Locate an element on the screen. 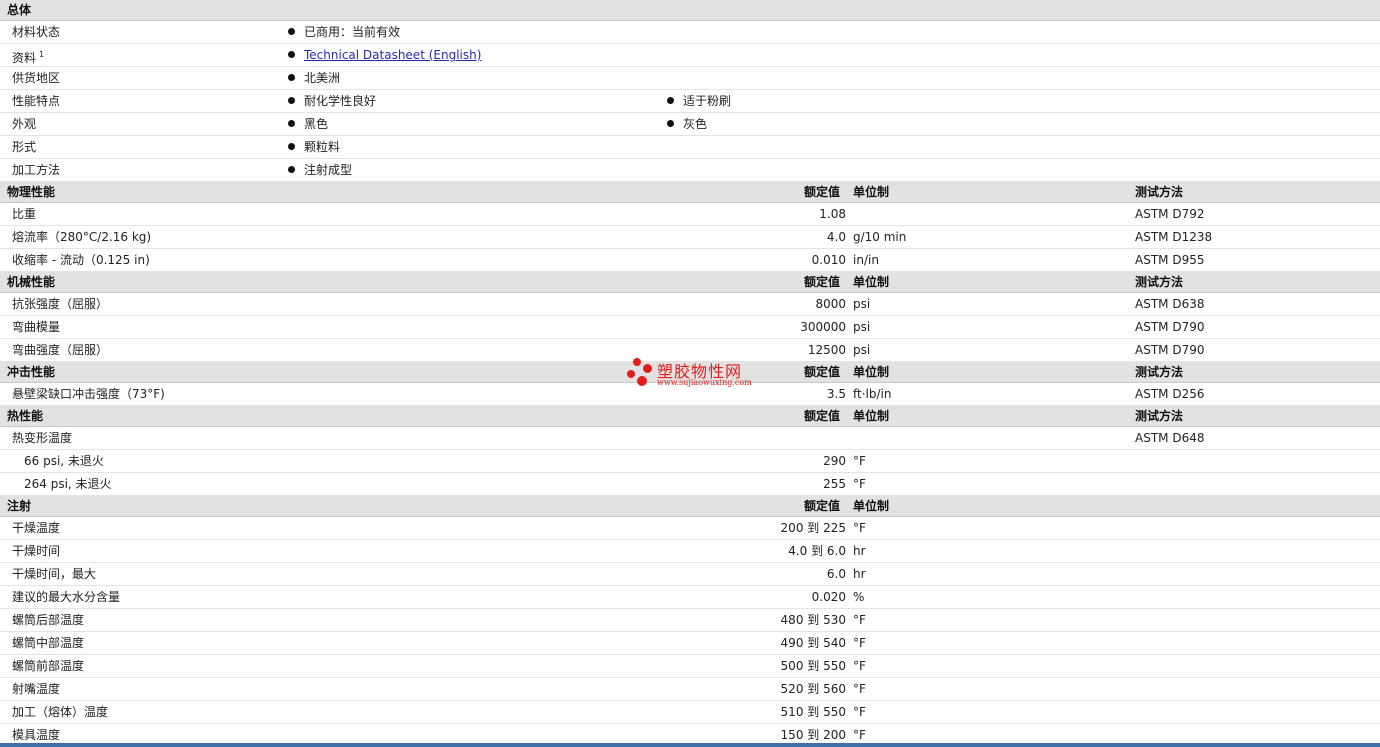 The height and width of the screenshot is (747, 1380). section-header-physical: 物理性能 额定值 单位制 测试方法 is located at coordinates (690, 192).